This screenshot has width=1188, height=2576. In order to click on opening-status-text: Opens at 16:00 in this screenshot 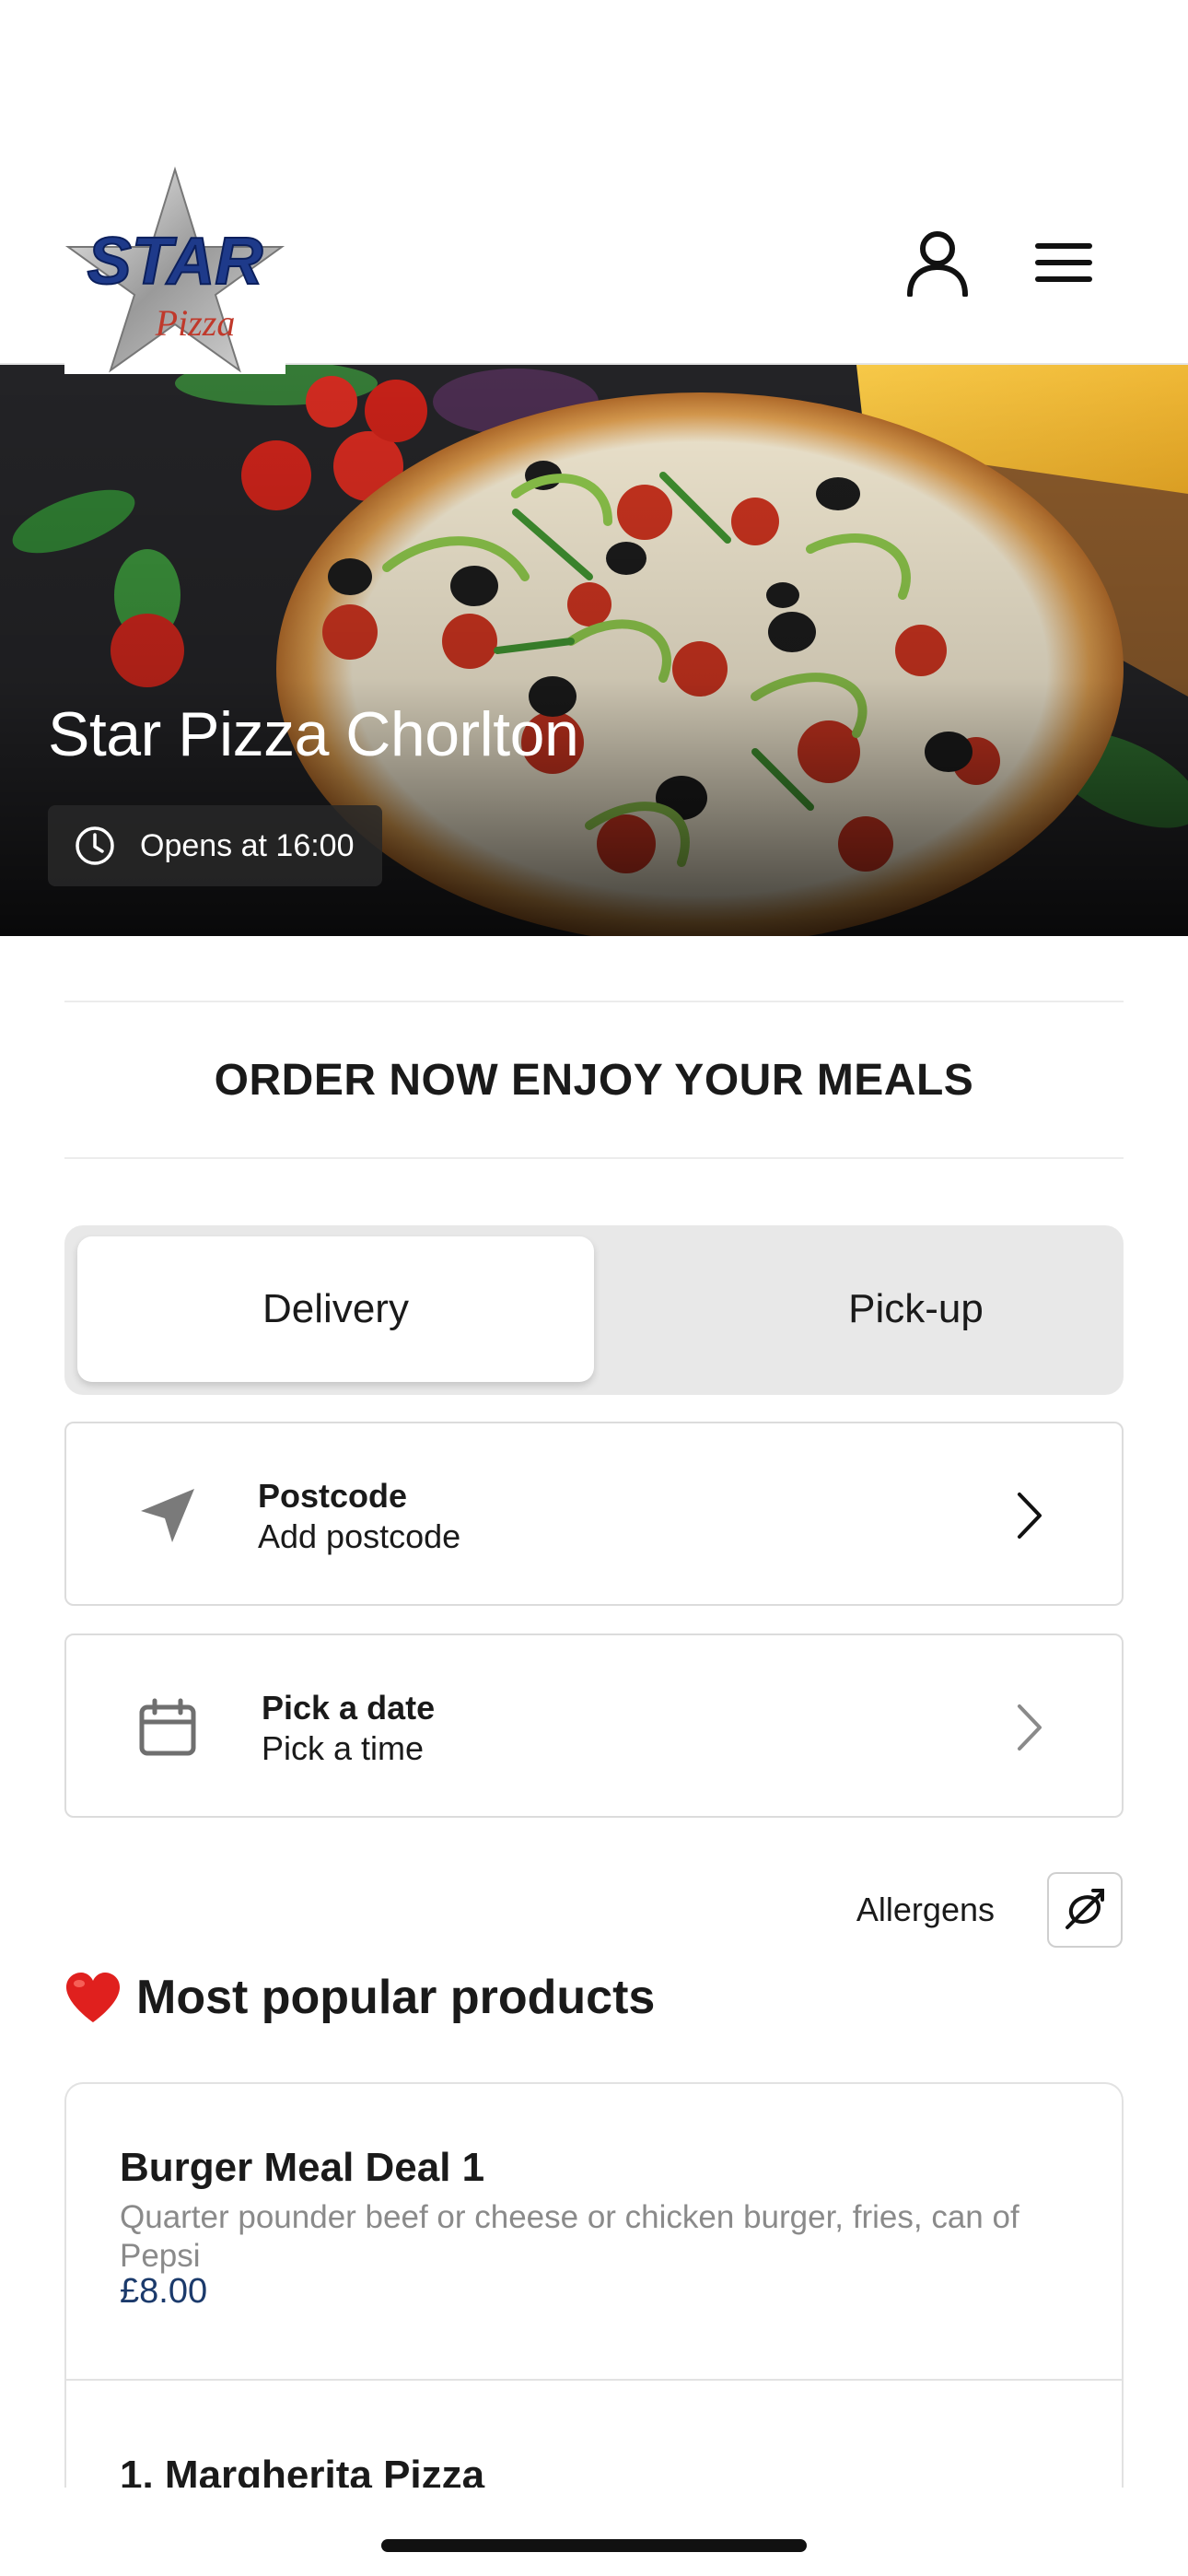, I will do `click(247, 845)`.